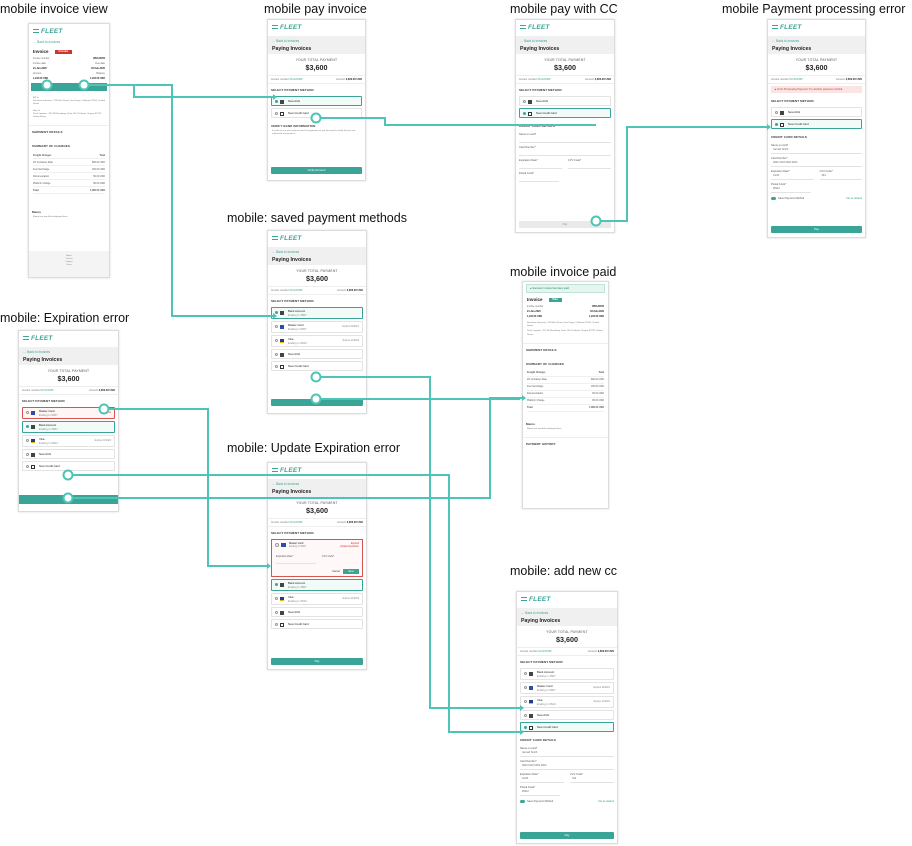 Image resolution: width=912 pixels, height=846 pixels. What do you see at coordinates (185, 487) in the screenshot?
I see `flow-line` at bounding box center [185, 487].